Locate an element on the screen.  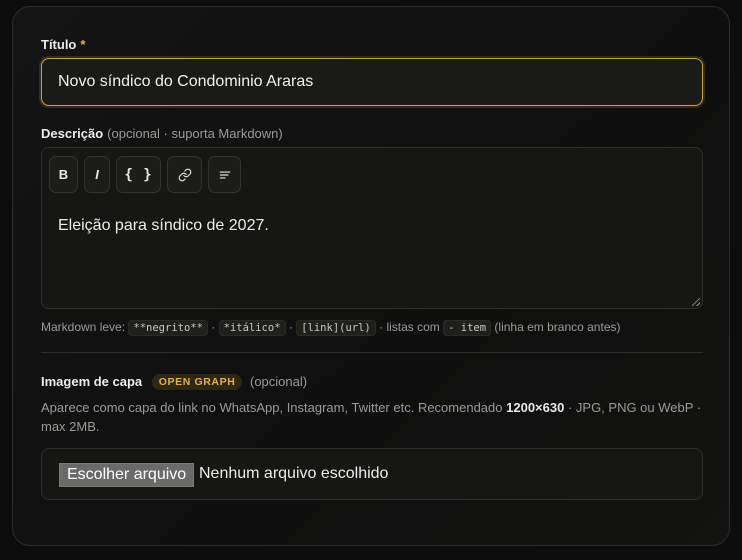
title-input is located at coordinates (372, 82).